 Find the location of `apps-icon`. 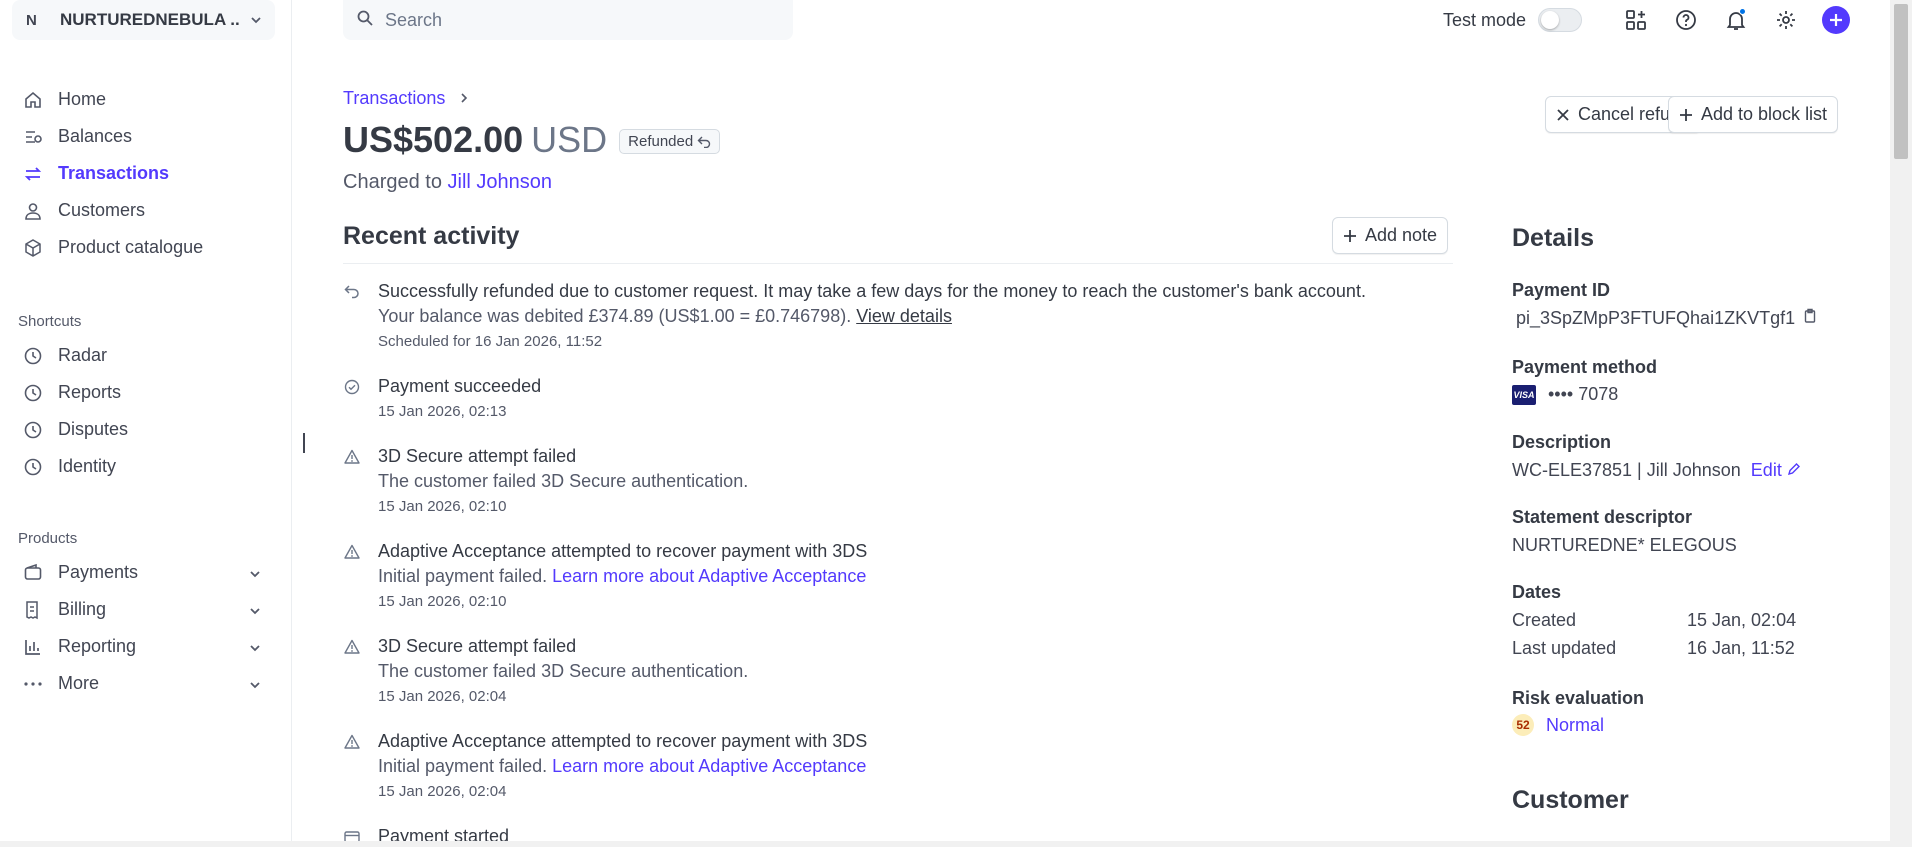

apps-icon is located at coordinates (1636, 20).